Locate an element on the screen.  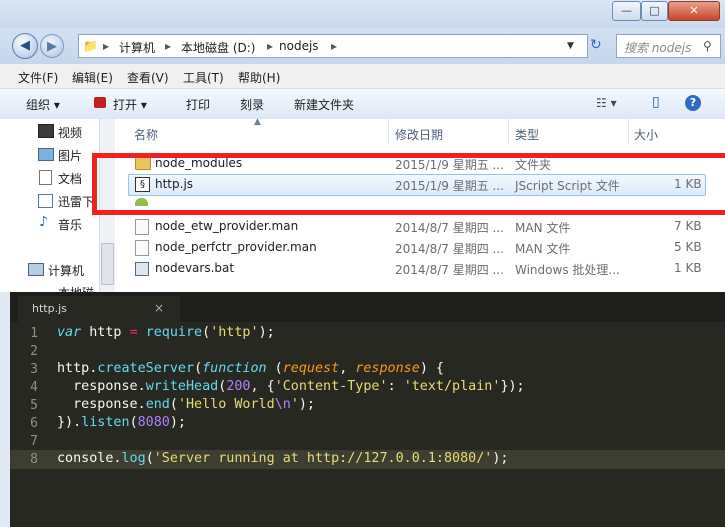
line-number: 3 is located at coordinates (34, 369).